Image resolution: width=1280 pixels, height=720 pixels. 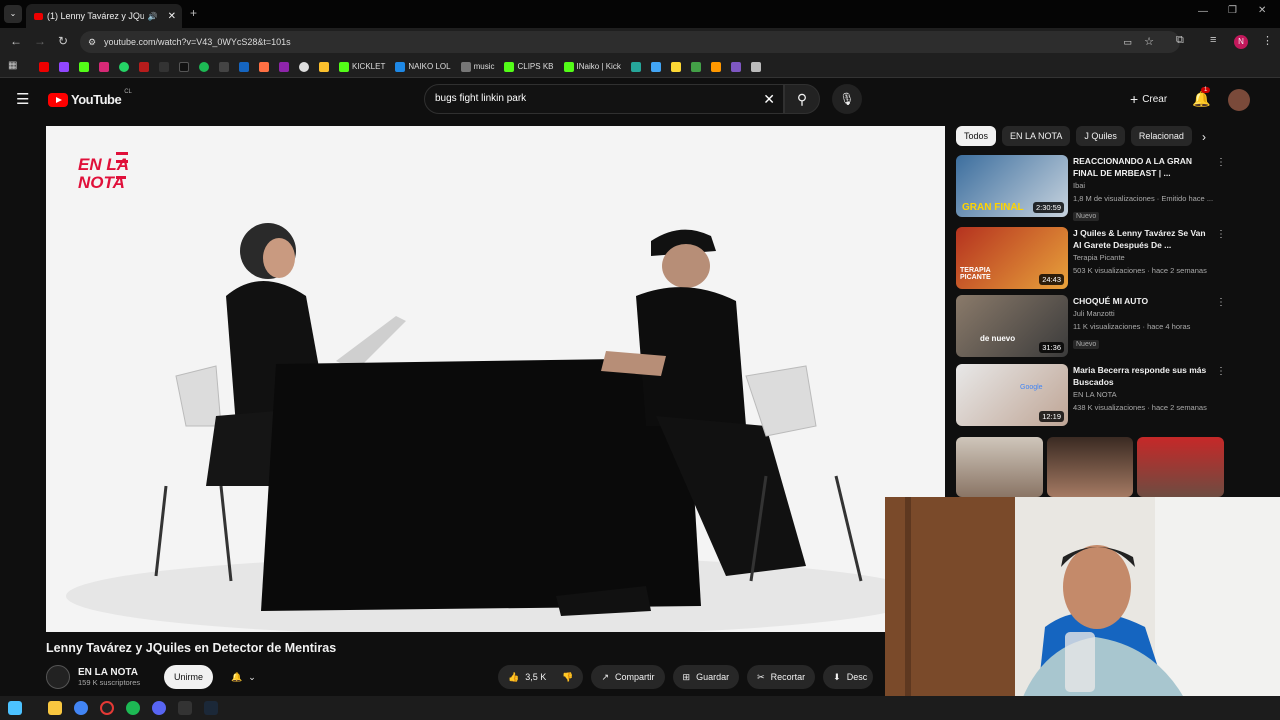 What do you see at coordinates (716, 67) in the screenshot?
I see `bookmark-ext5` at bounding box center [716, 67].